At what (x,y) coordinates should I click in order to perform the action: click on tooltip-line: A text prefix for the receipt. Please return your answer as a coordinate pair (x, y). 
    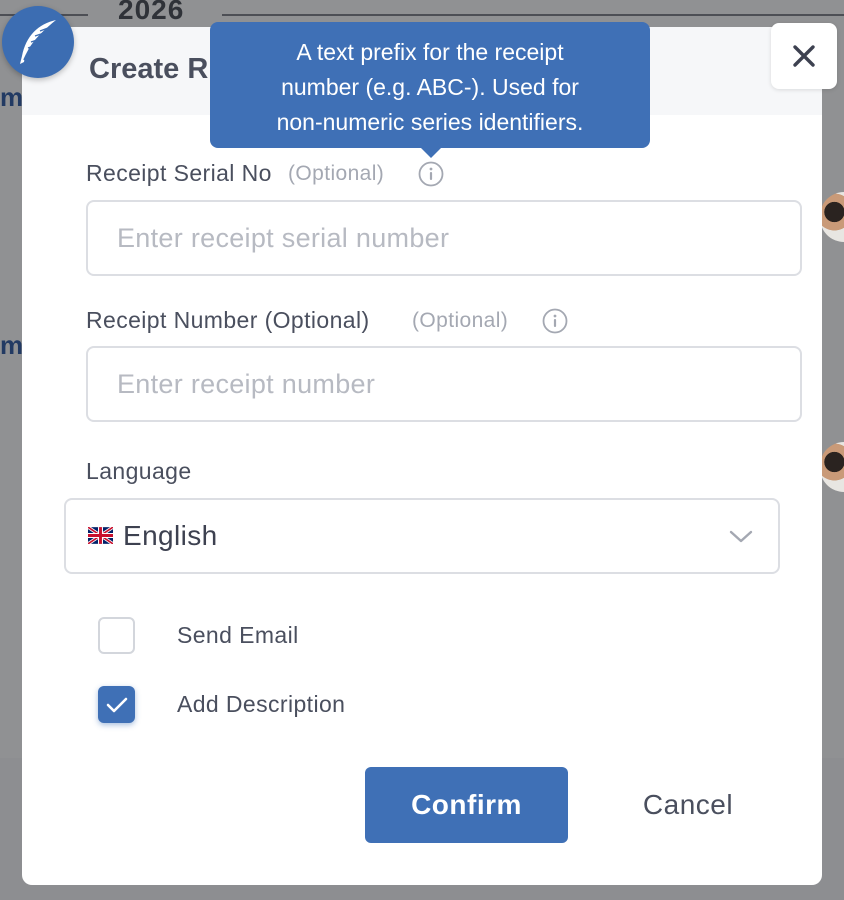
    Looking at the image, I should click on (430, 52).